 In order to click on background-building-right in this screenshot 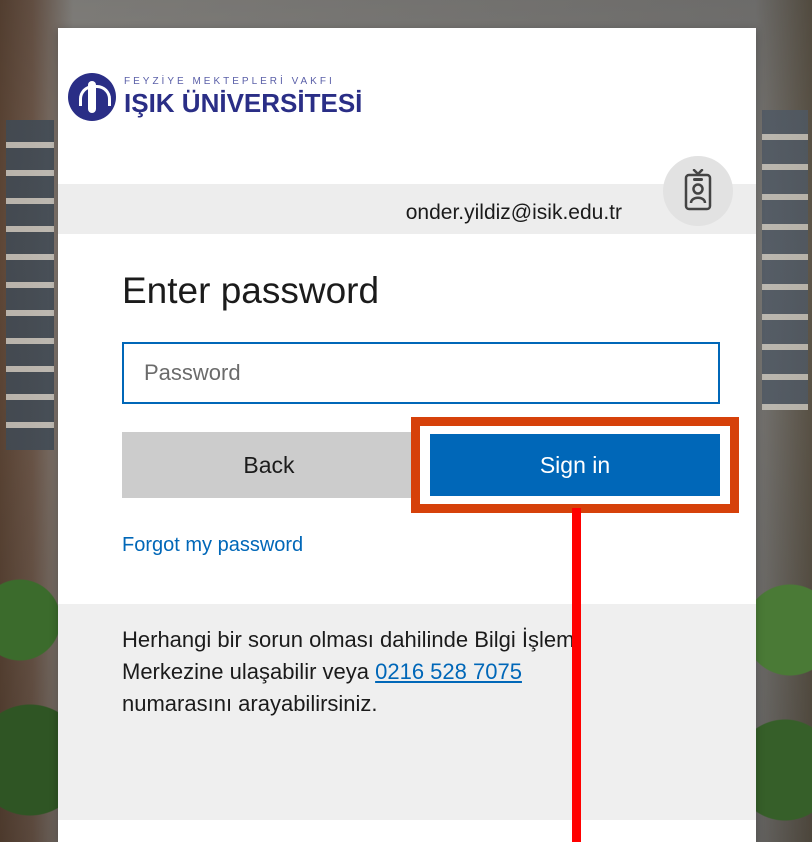, I will do `click(785, 260)`.